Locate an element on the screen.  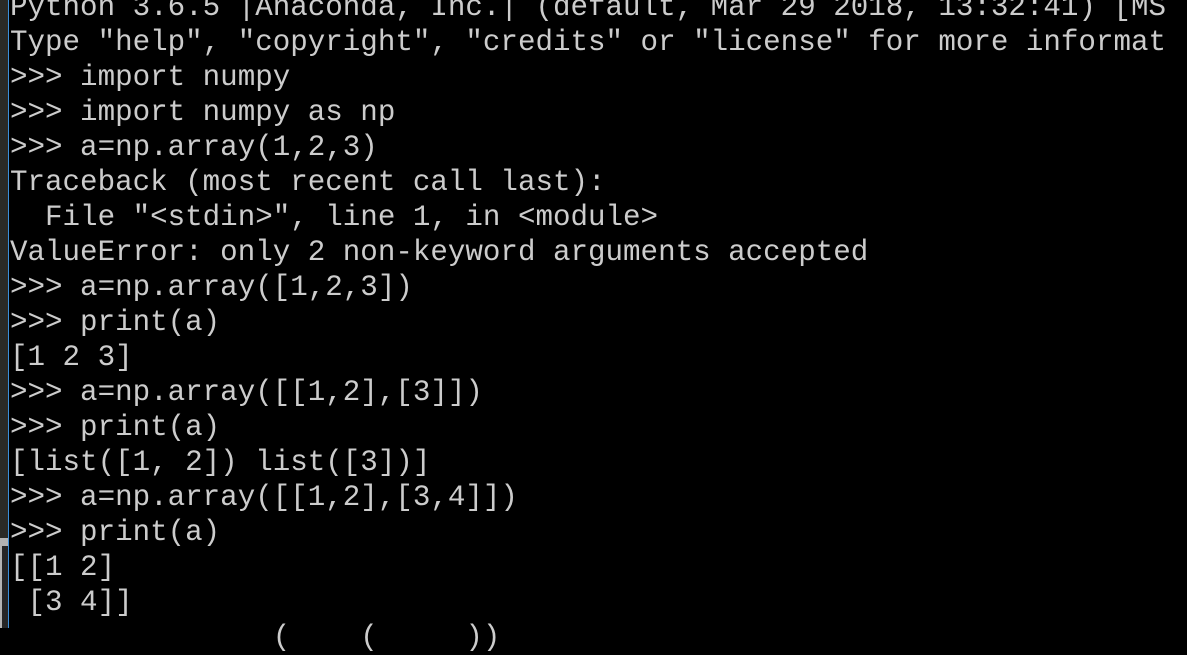
window-edge-highlight is located at coordinates (4, 542).